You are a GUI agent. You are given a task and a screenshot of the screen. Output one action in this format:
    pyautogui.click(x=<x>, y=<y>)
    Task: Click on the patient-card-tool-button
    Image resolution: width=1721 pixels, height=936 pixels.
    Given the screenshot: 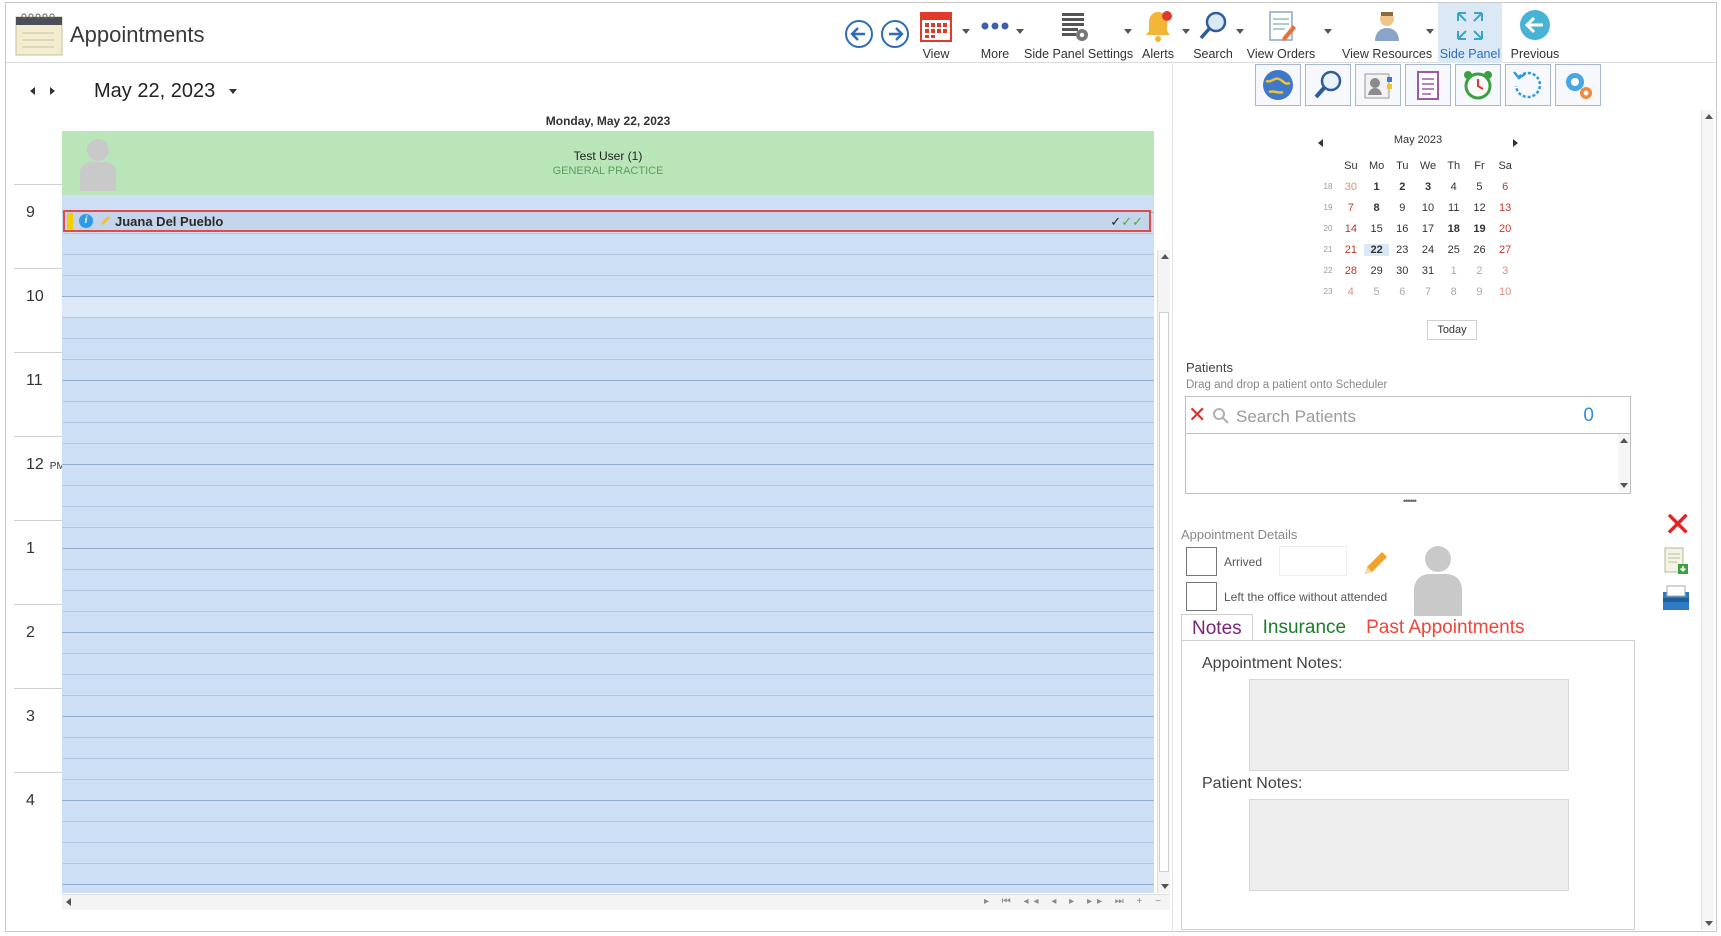 What is the action you would take?
    pyautogui.click(x=1378, y=85)
    